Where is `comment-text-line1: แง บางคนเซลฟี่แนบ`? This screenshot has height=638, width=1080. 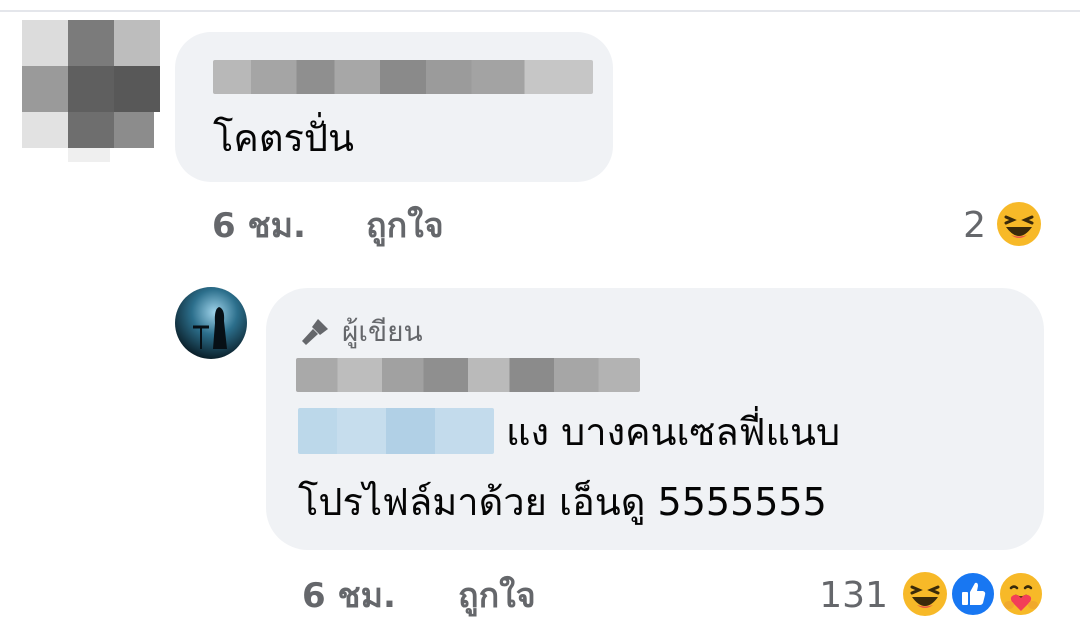
comment-text-line1: แง บางคนเซลฟี่แนบ is located at coordinates (673, 432).